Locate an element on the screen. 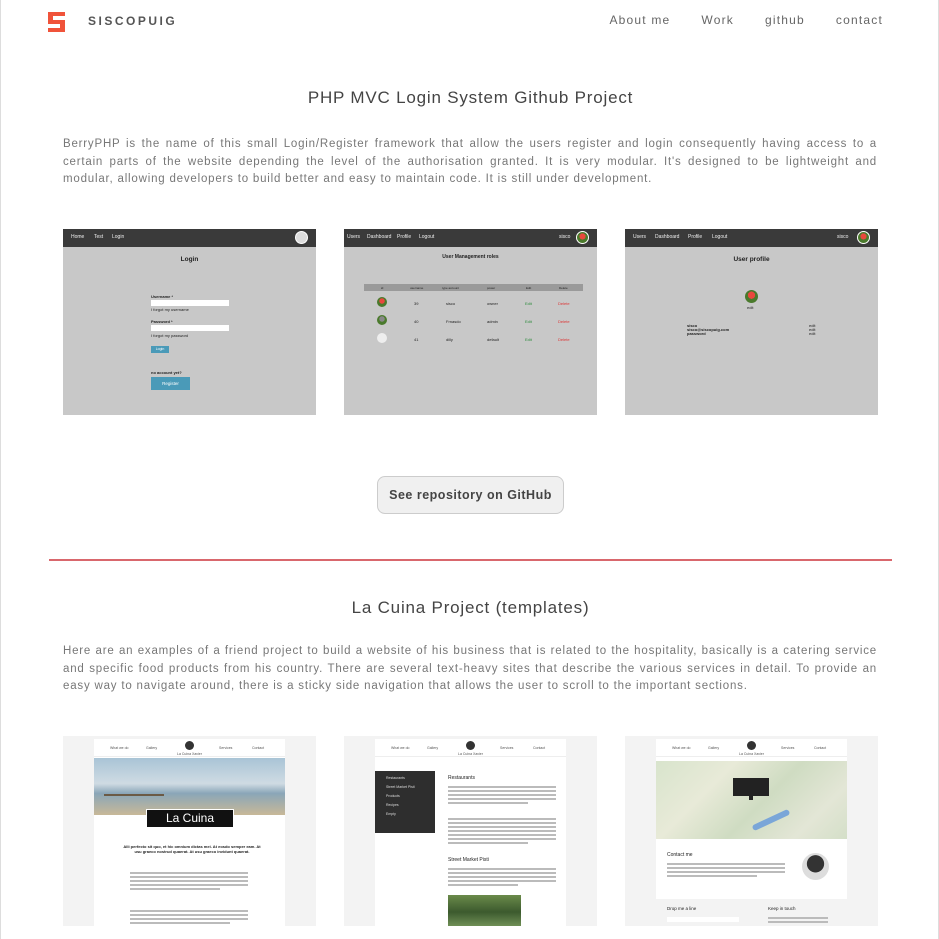  brand-logo-icon is located at coordinates (57, 22).